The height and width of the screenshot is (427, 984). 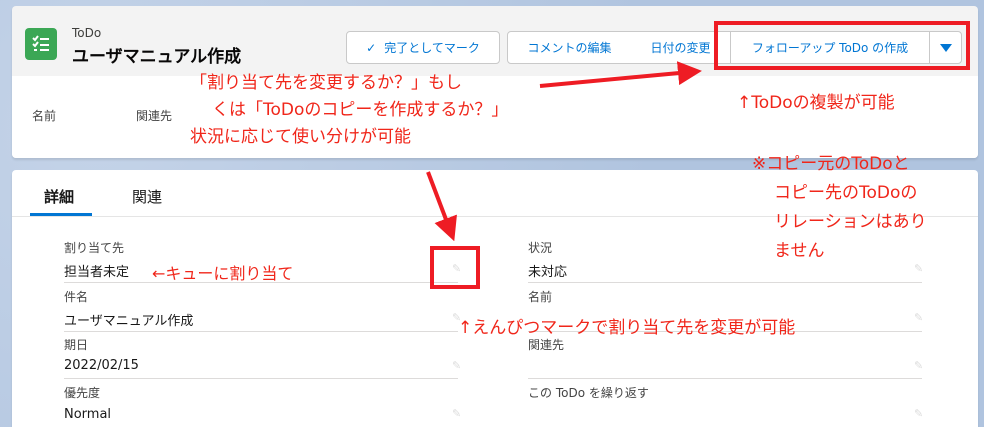 What do you see at coordinates (455, 267) in the screenshot?
I see `highlight-box-pencil` at bounding box center [455, 267].